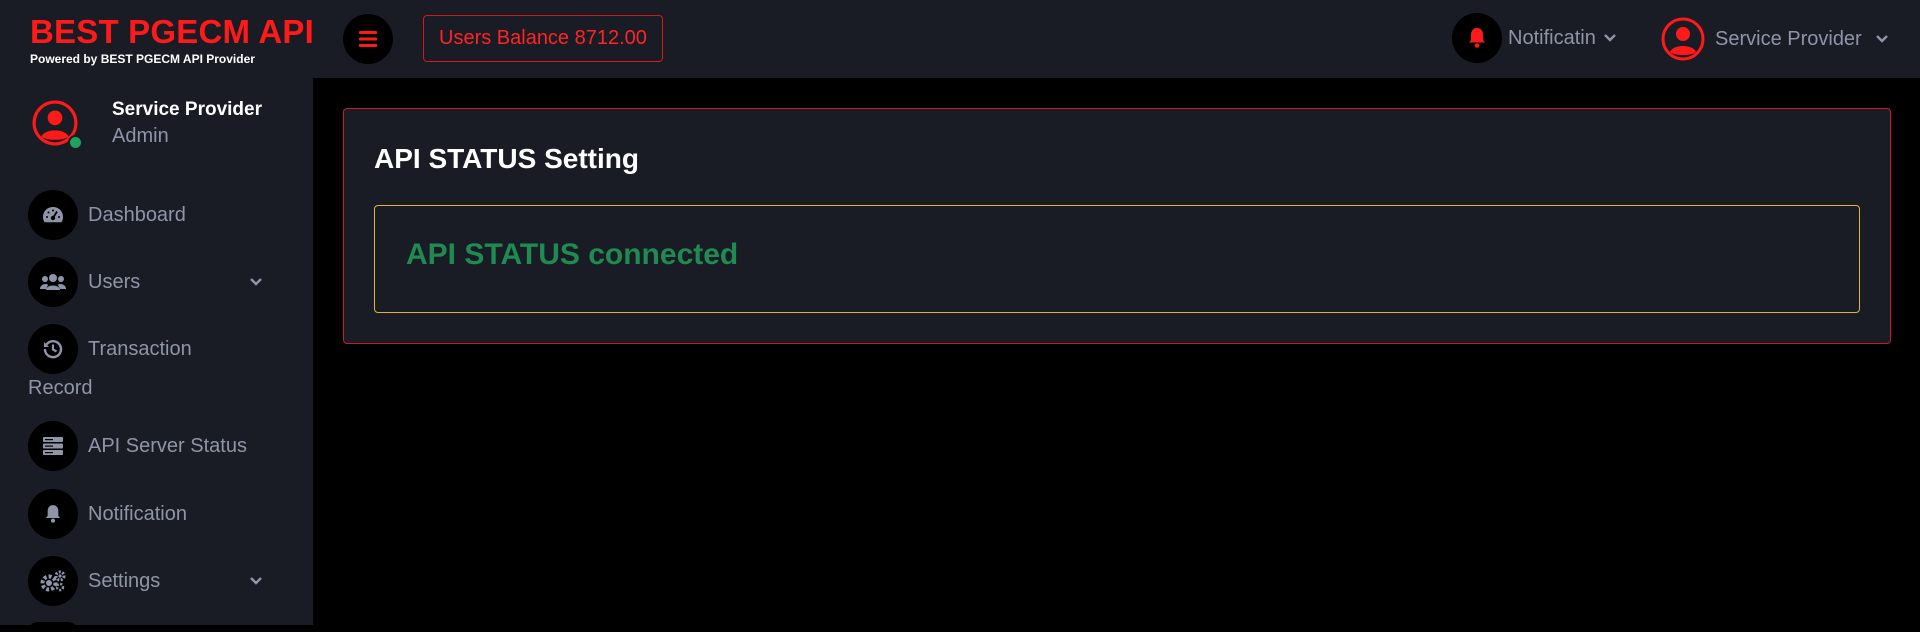 The height and width of the screenshot is (632, 1920). What do you see at coordinates (147, 124) in the screenshot?
I see `sidebar-user-profile: Service Provider Admin` at bounding box center [147, 124].